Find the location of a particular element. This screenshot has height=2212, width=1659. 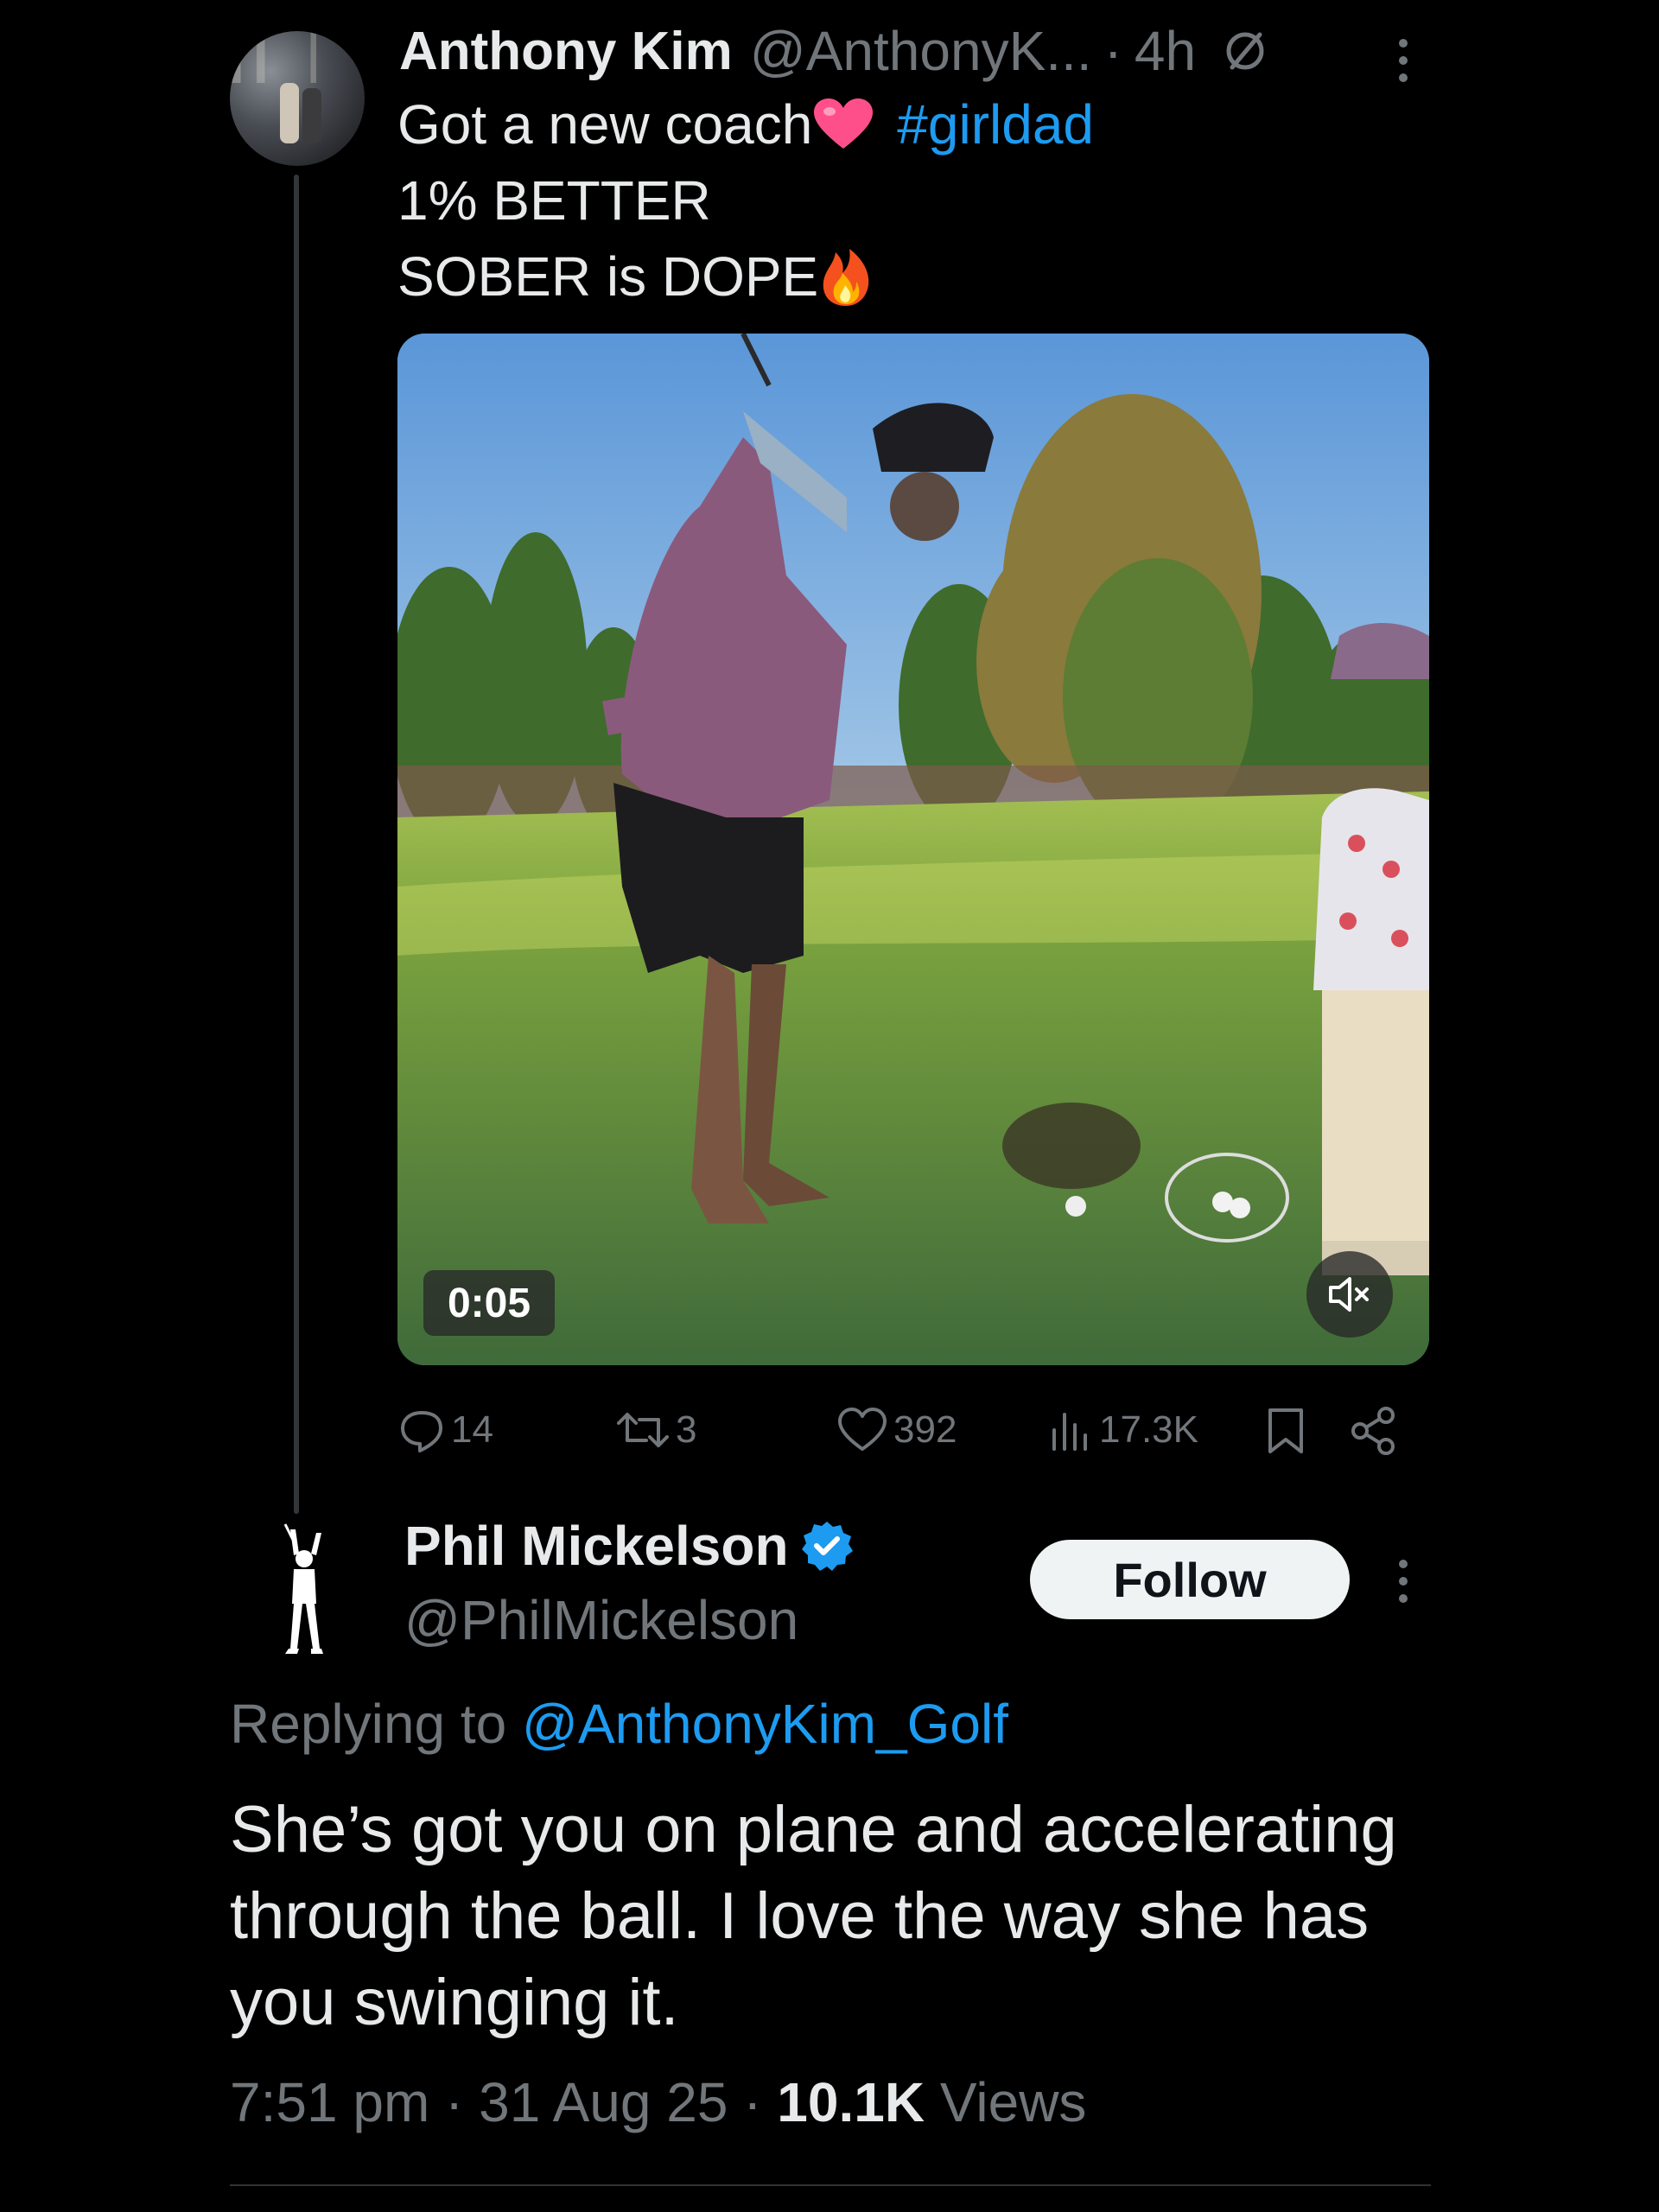

mute-toggle-button is located at coordinates (1349, 1294).